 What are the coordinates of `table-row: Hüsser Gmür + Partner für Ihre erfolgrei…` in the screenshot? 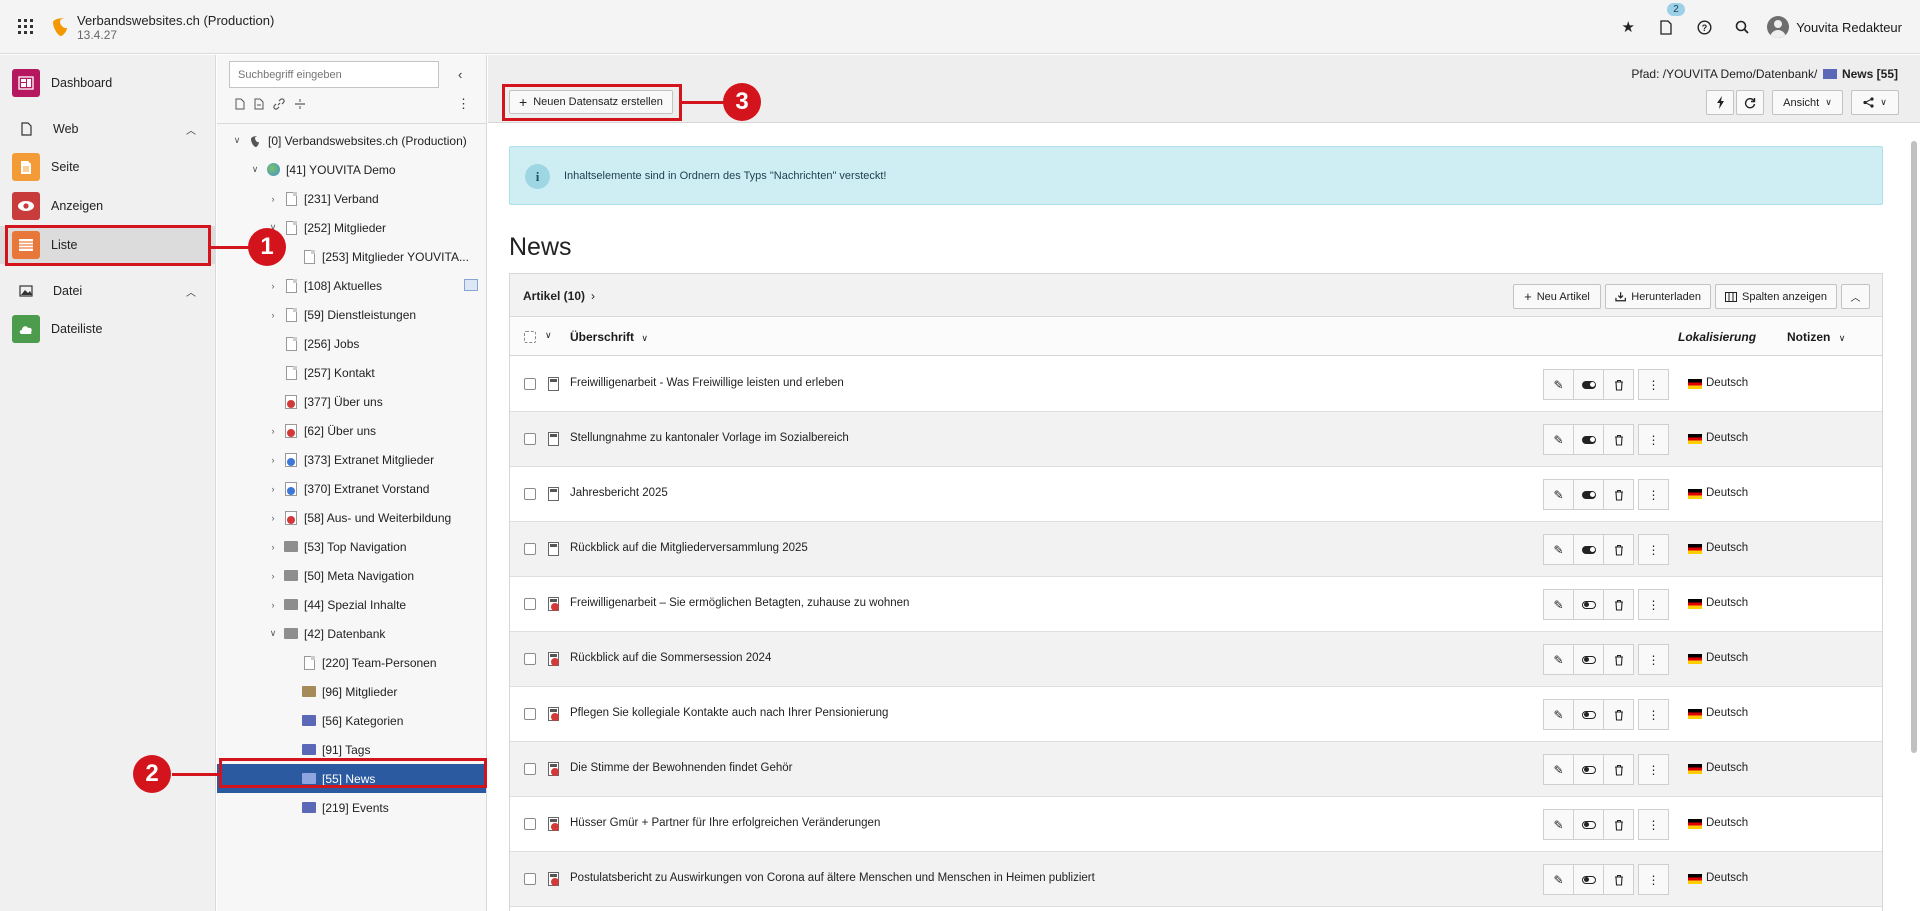 It's located at (1196, 824).